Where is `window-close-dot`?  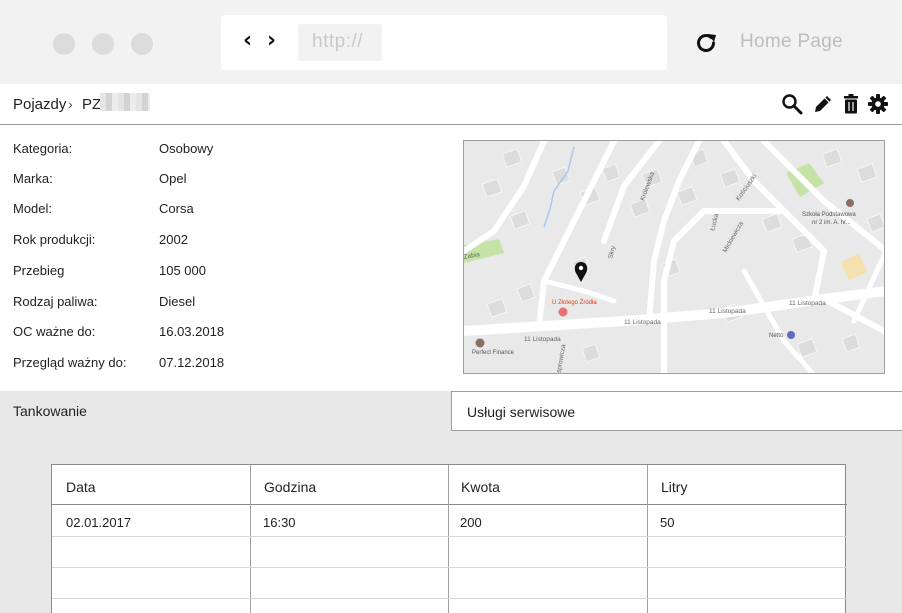
window-close-dot is located at coordinates (64, 44).